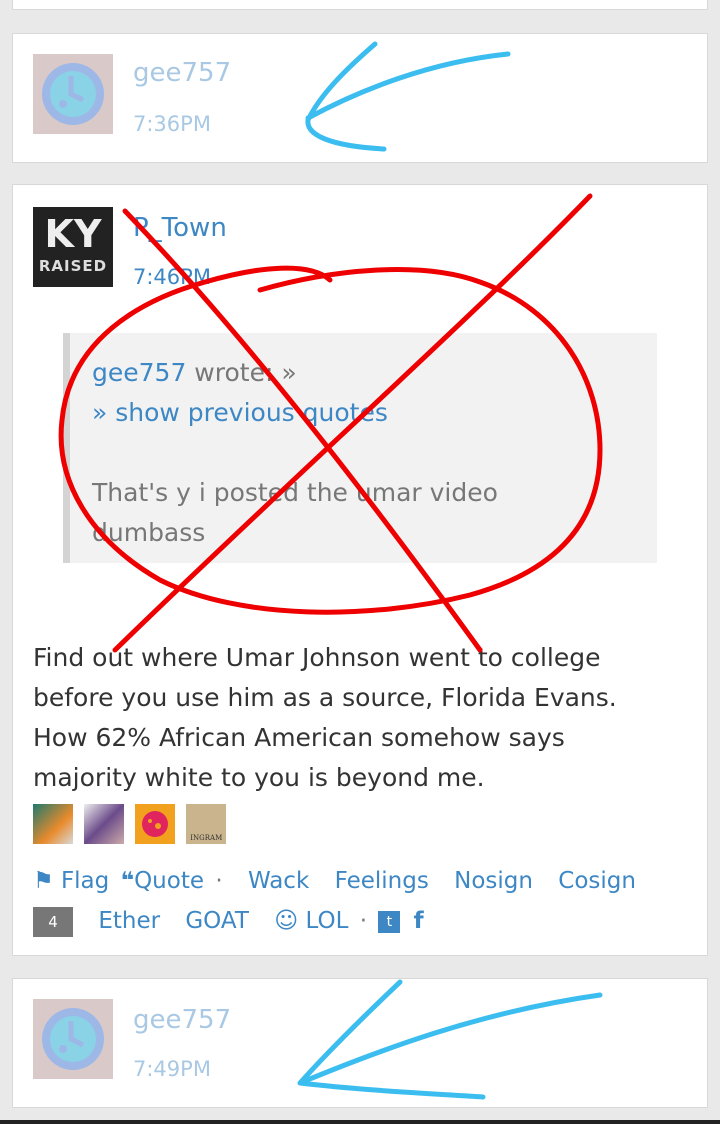 The image size is (720, 1124). Describe the element at coordinates (206, 838) in the screenshot. I see `reactor-avatar-tag: INGRAM` at that location.